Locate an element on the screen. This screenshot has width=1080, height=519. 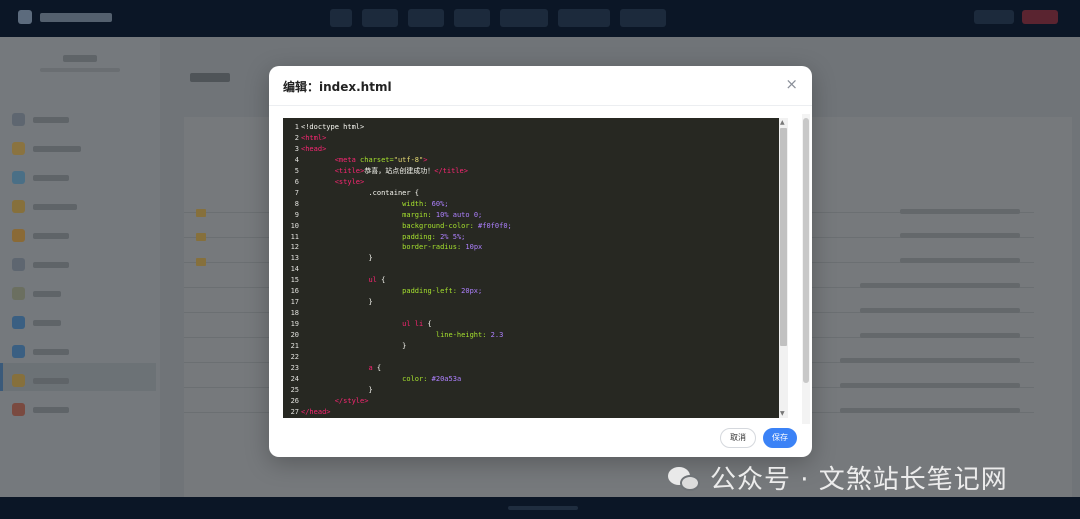
editor-scrollbar: ▲ ▼ is located at coordinates (783, 268).